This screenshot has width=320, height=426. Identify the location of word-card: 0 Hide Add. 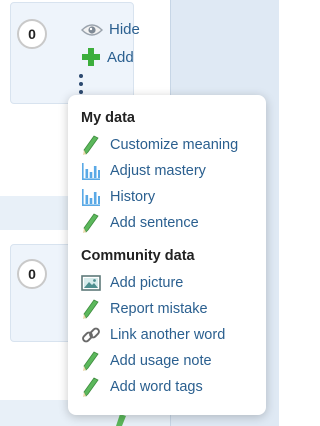
(75, 53).